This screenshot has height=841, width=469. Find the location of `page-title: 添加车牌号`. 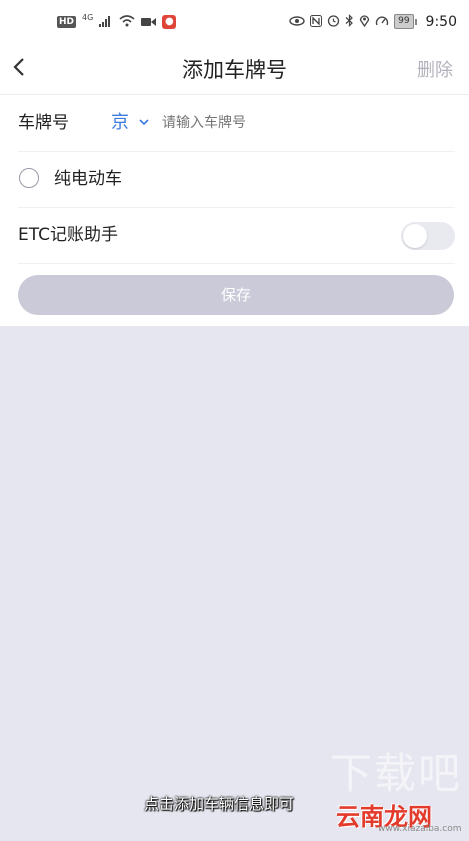

page-title: 添加车牌号 is located at coordinates (234, 70).